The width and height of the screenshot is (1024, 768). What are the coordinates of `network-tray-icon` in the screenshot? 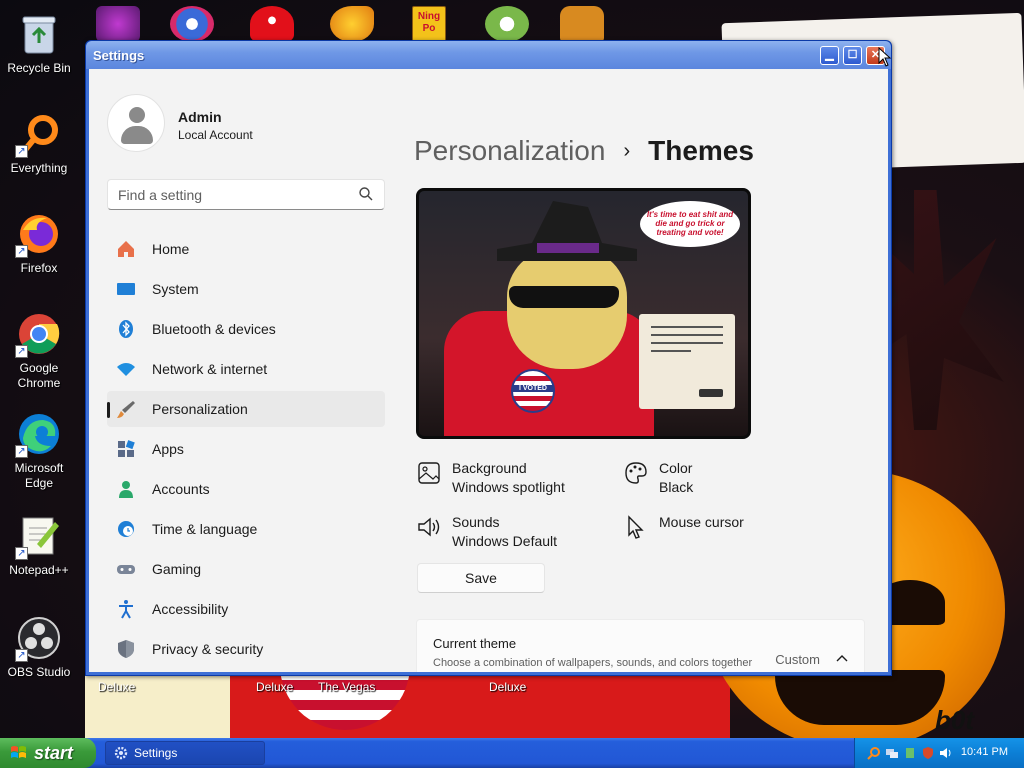 It's located at (892, 753).